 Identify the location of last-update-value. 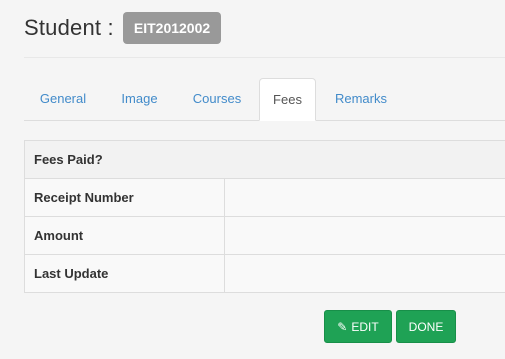
(365, 273).